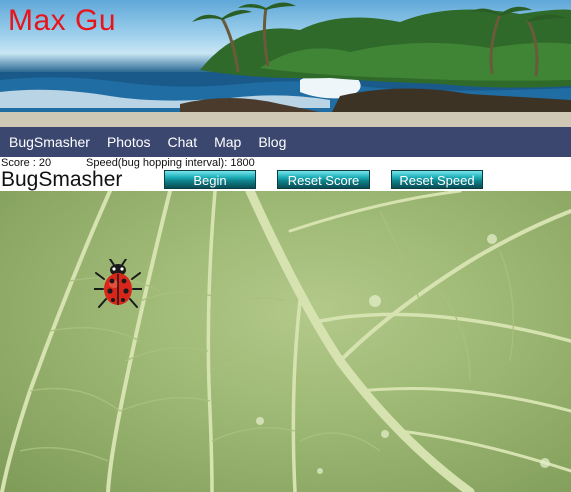 This screenshot has width=571, height=492. What do you see at coordinates (323, 179) in the screenshot?
I see `reset-score-button: Reset Score` at bounding box center [323, 179].